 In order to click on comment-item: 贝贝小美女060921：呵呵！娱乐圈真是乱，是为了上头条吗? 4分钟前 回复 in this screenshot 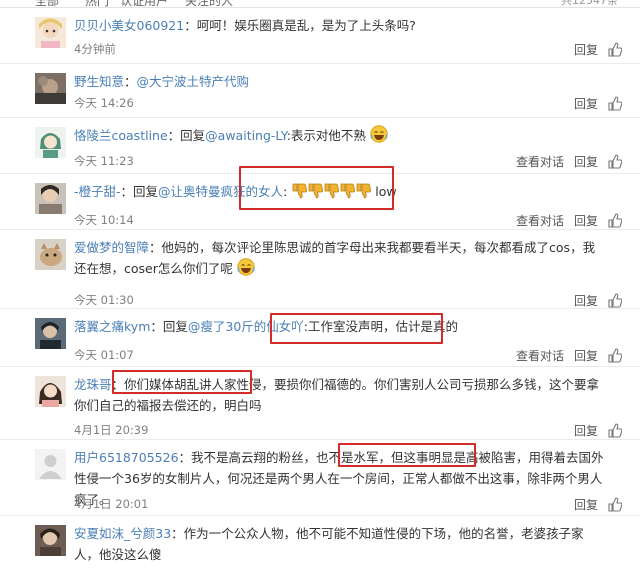, I will do `click(320, 36)`.